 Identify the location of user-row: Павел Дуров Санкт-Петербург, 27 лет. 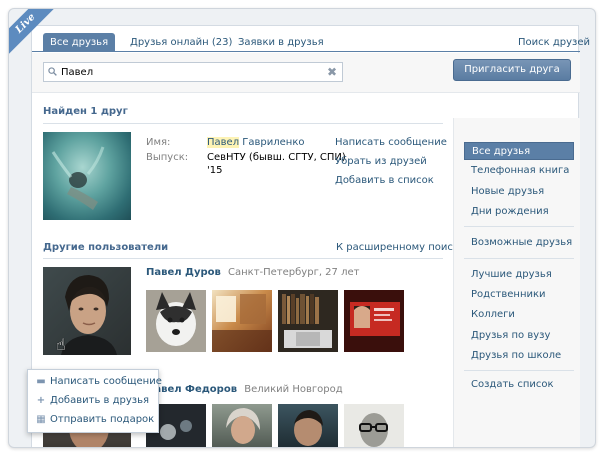
(252, 272).